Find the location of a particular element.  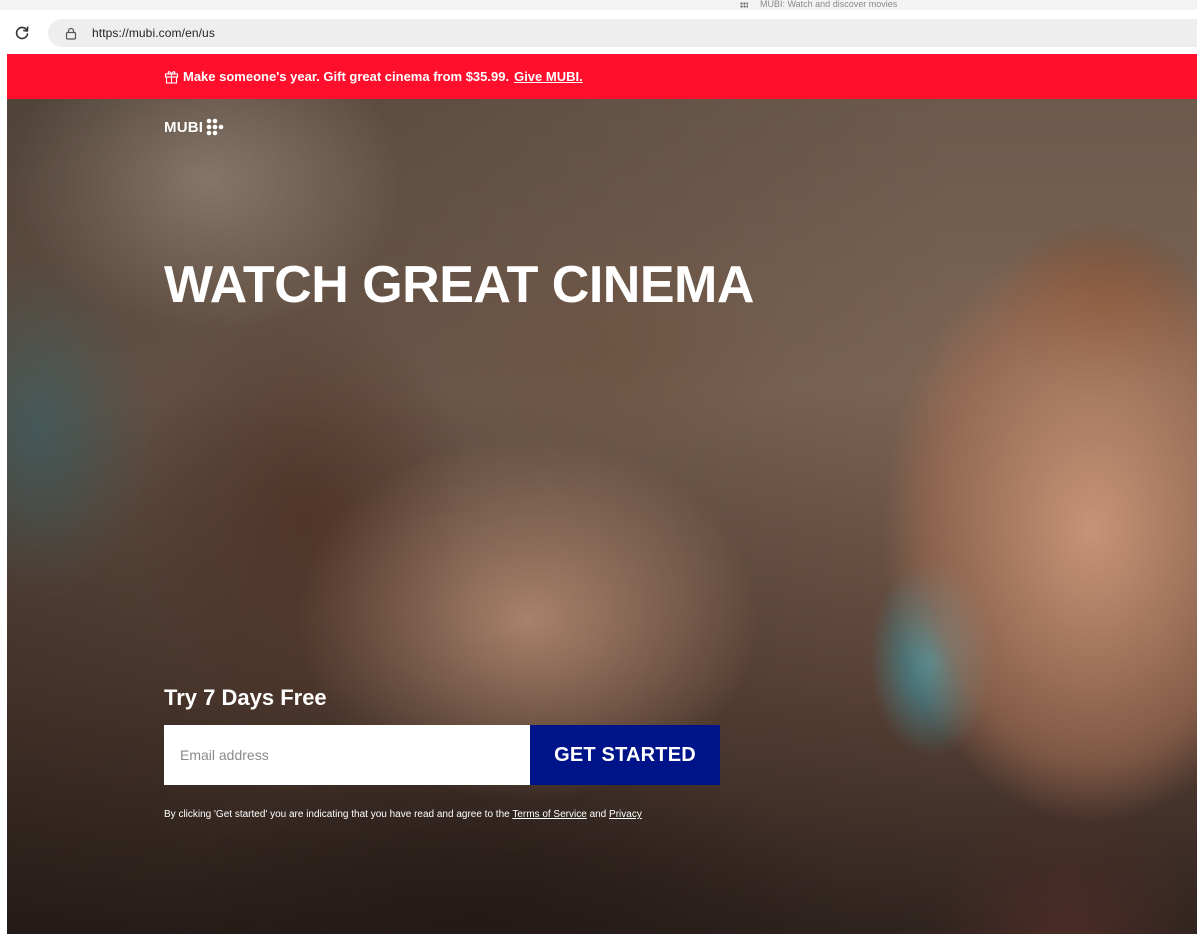

gift-icon is located at coordinates (171, 76).